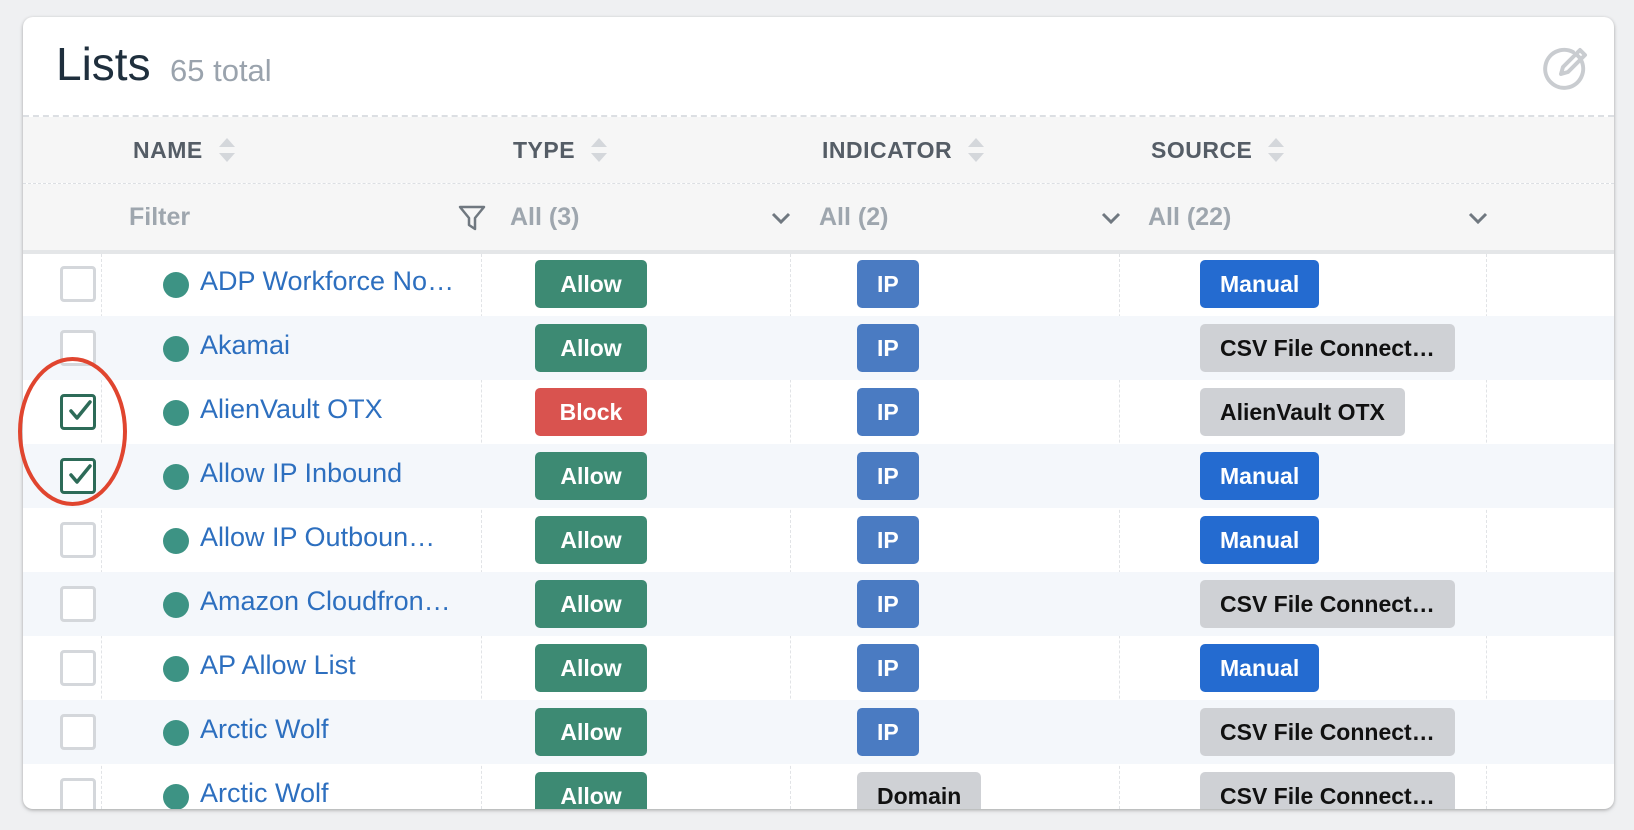  What do you see at coordinates (301, 473) in the screenshot?
I see `list-name-link: Allow IP Inbound` at bounding box center [301, 473].